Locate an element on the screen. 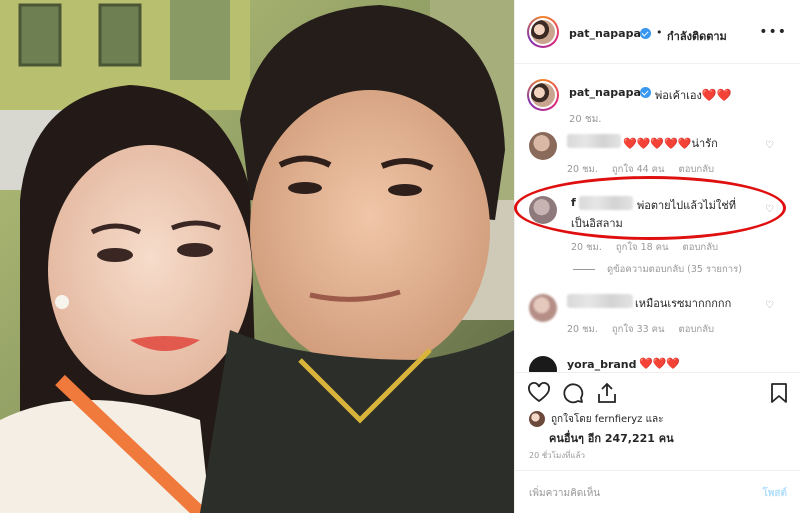 The width and height of the screenshot is (800, 513). heart-icon is located at coordinates (539, 393).